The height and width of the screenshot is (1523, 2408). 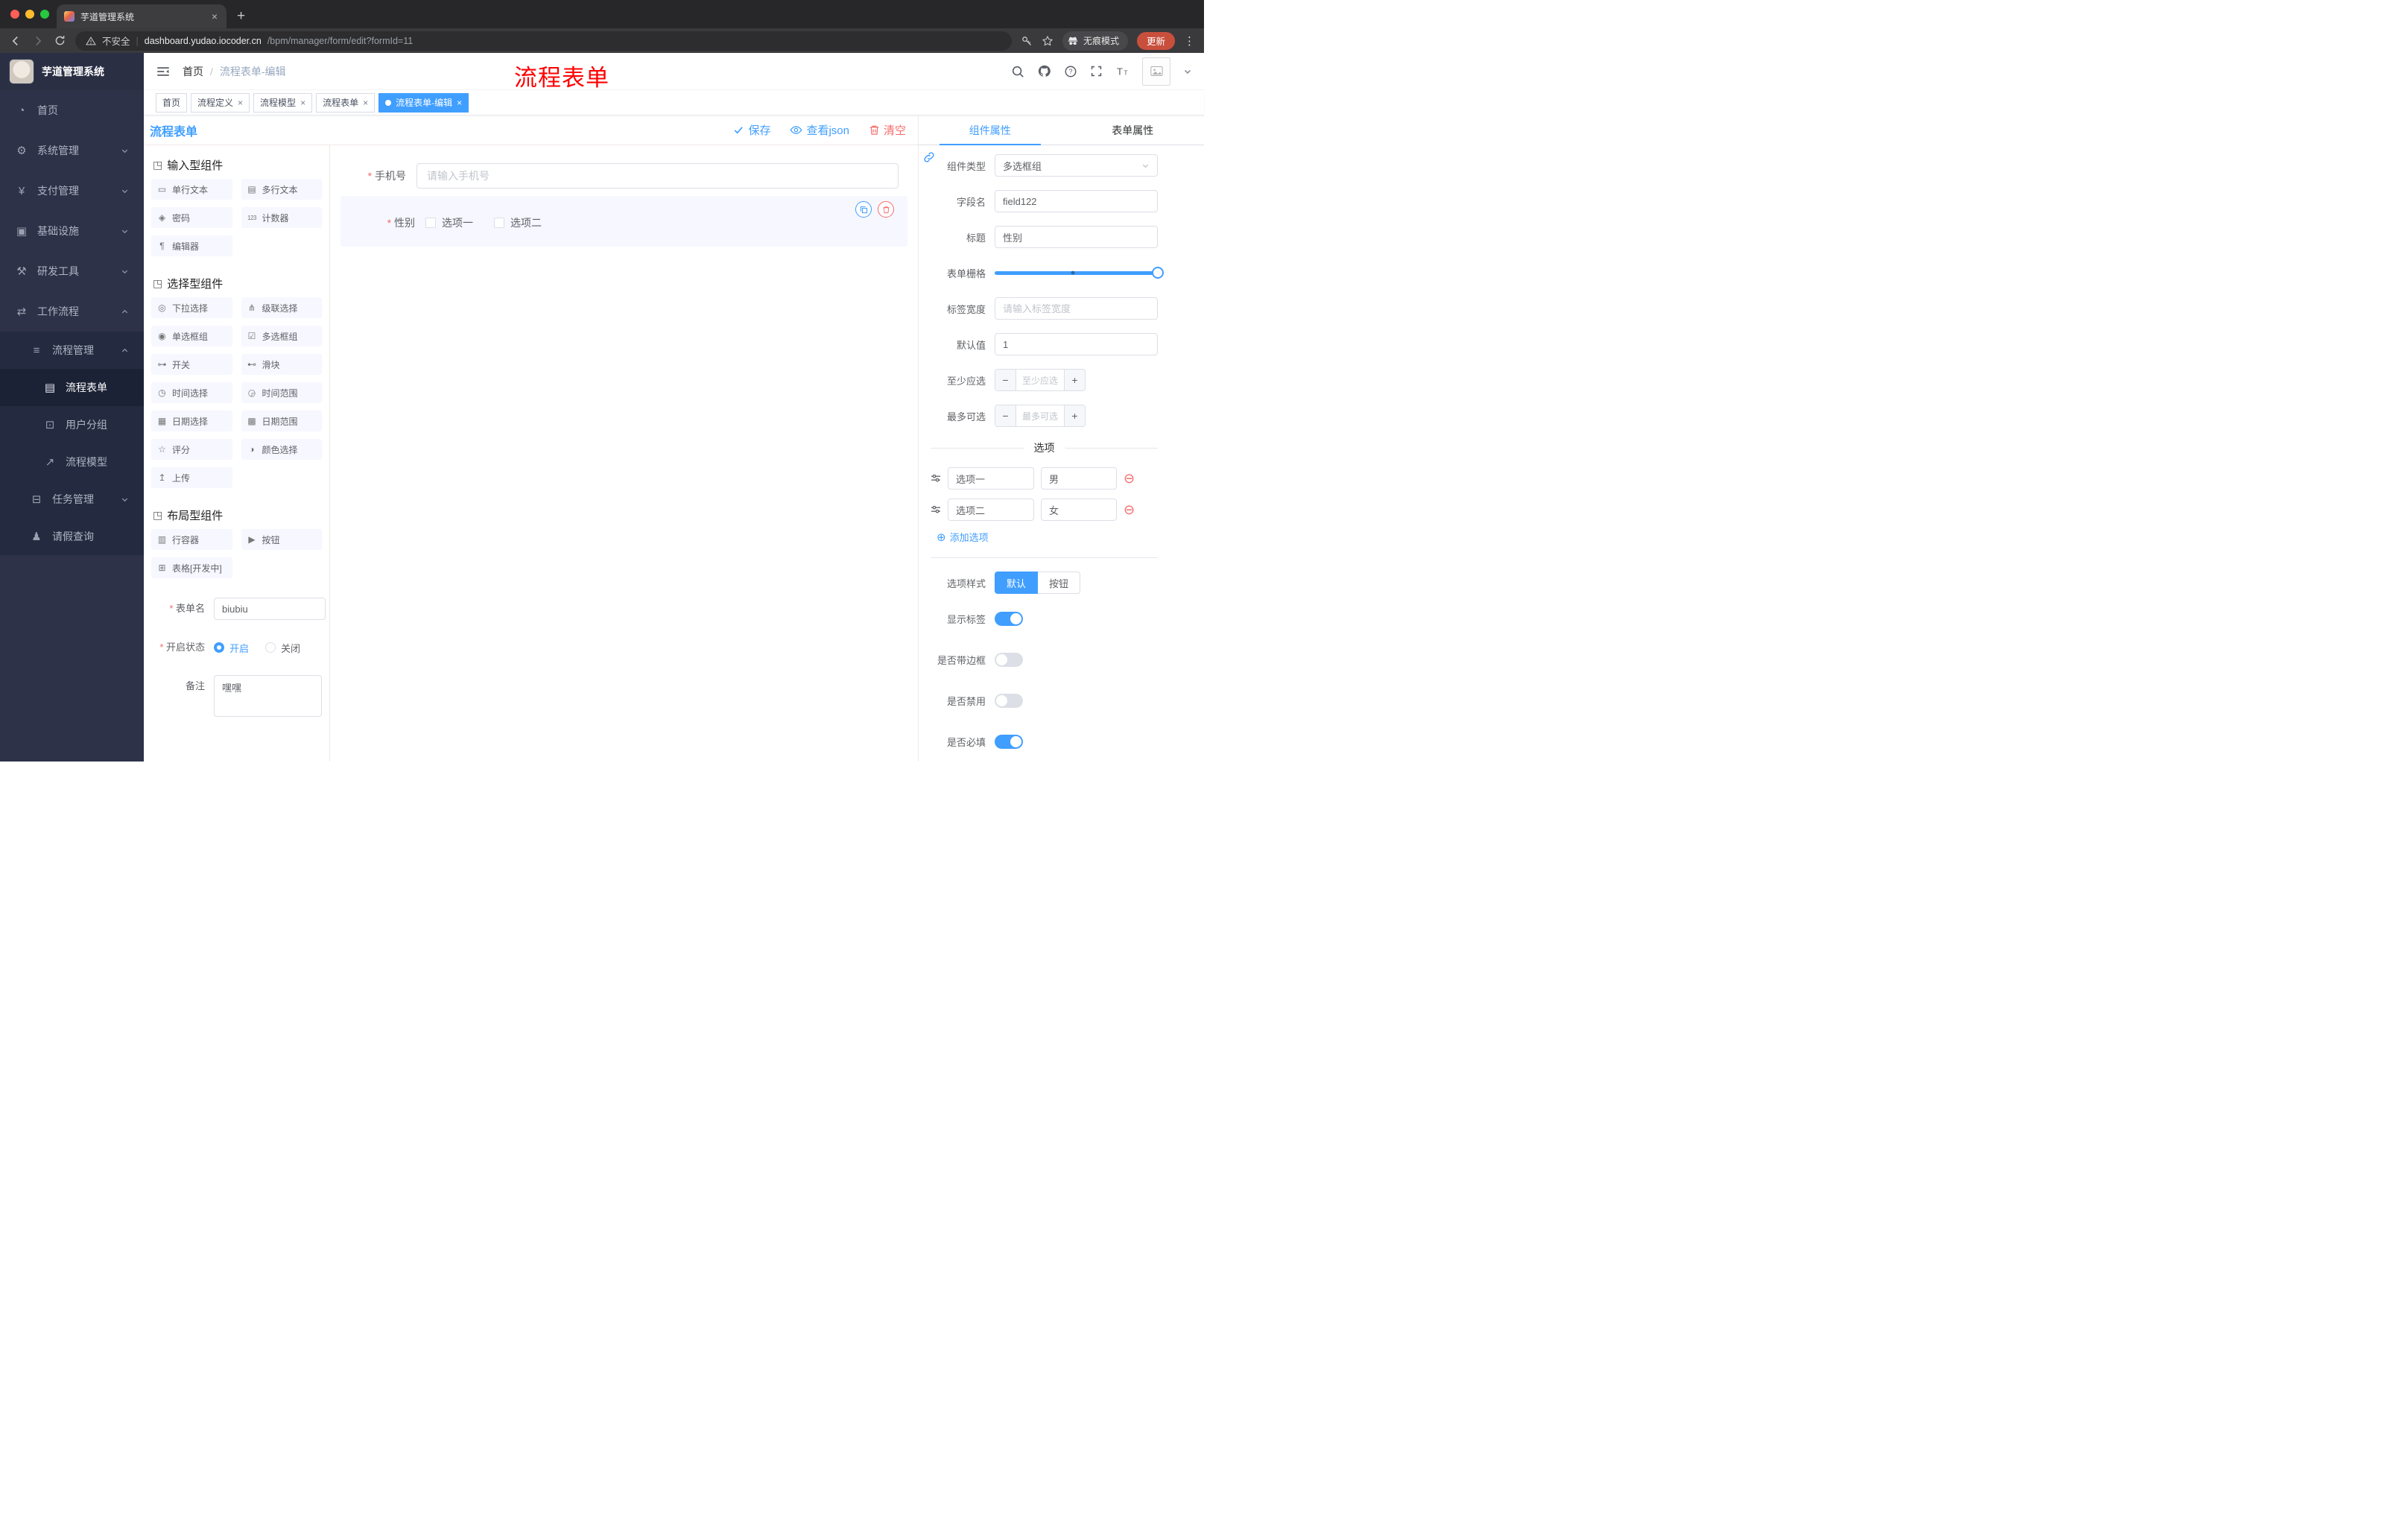 What do you see at coordinates (657, 176) in the screenshot?
I see `phone-field-input` at bounding box center [657, 176].